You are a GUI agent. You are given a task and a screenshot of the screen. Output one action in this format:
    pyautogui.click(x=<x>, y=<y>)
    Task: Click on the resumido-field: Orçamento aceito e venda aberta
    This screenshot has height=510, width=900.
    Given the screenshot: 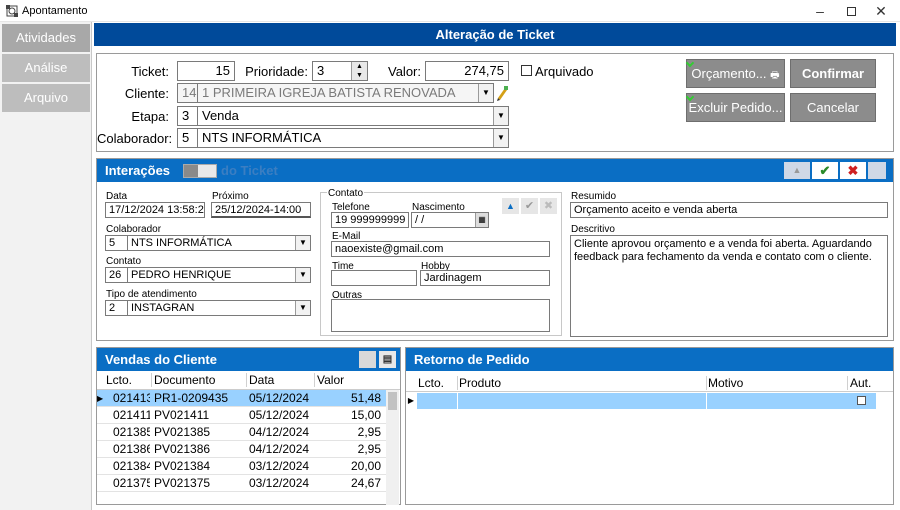 What is the action you would take?
    pyautogui.click(x=729, y=210)
    